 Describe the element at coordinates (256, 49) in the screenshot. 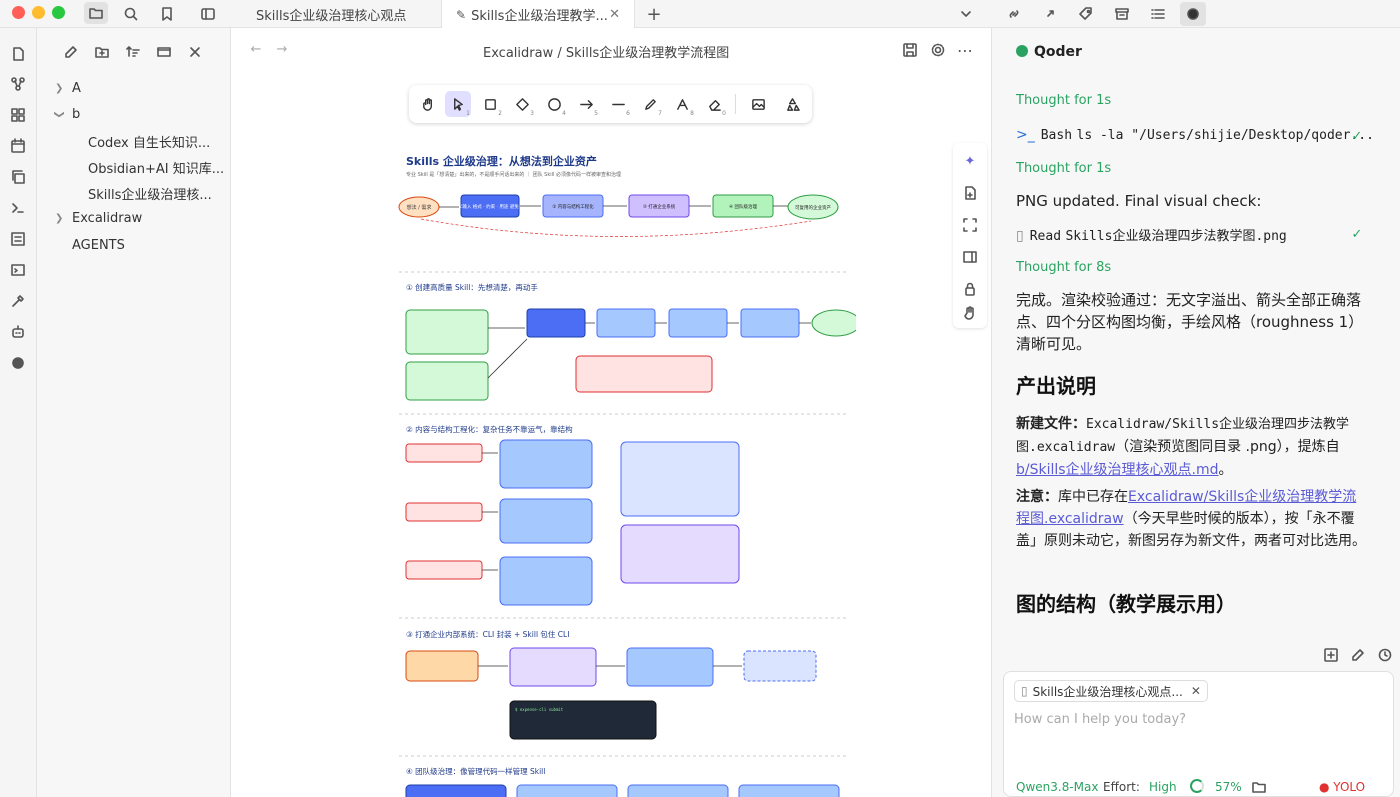

I see `back-arrow-icon: ←` at that location.